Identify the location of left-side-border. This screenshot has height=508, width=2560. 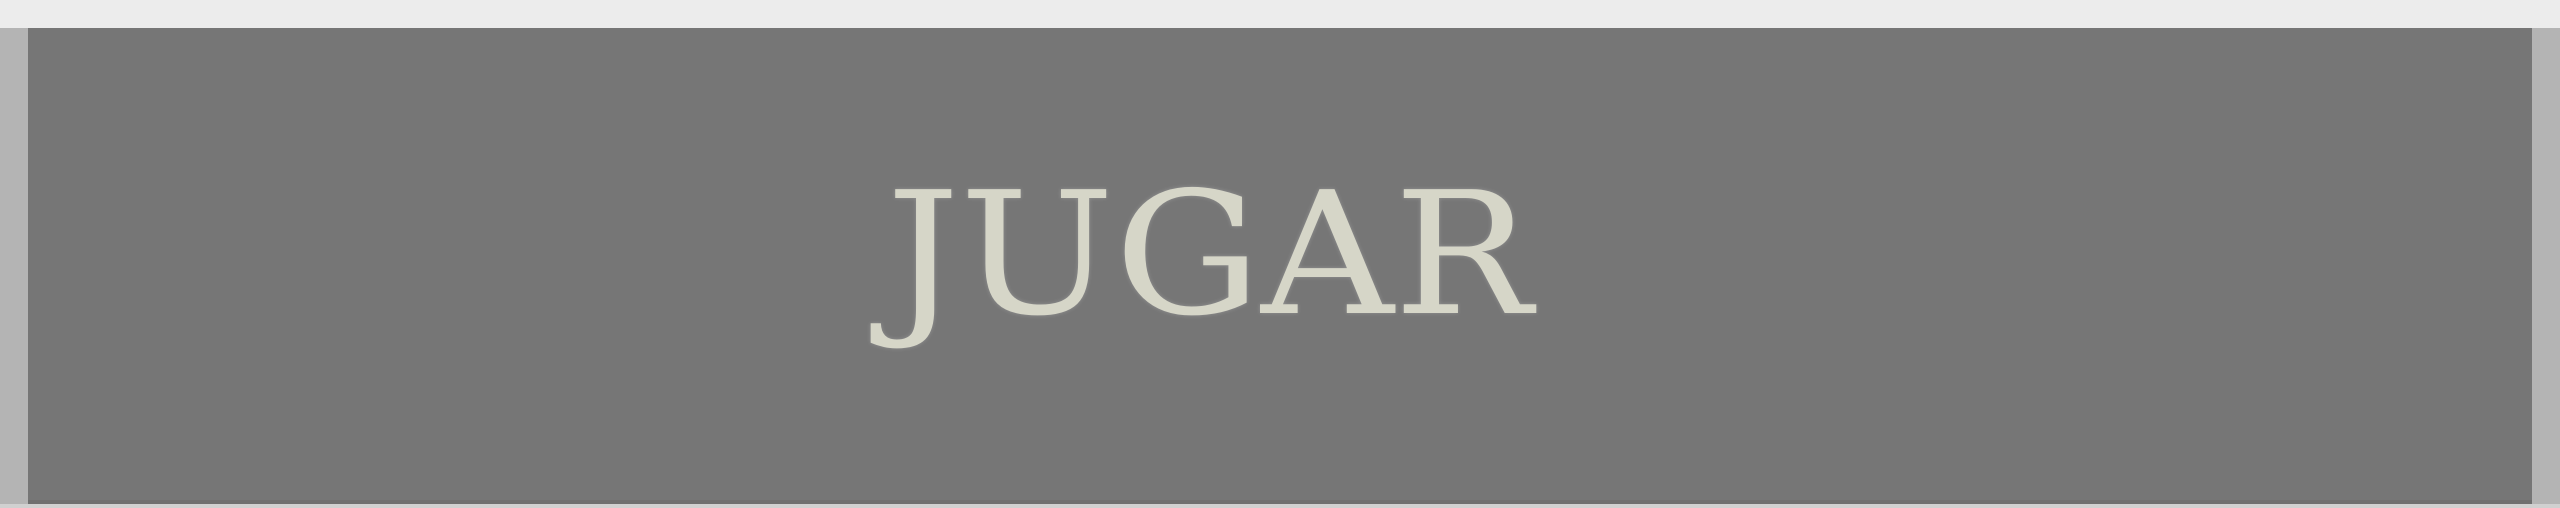
(14, 266).